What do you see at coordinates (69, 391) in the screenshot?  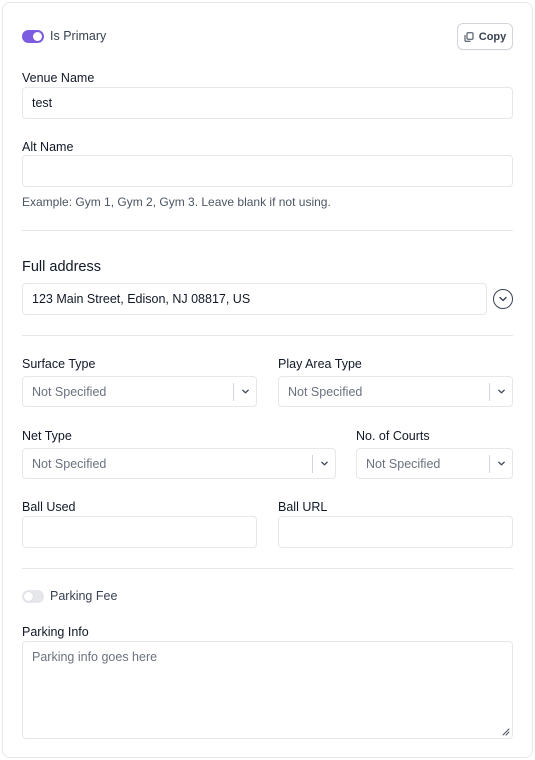 I see `surface-type-value: Not Specified` at bounding box center [69, 391].